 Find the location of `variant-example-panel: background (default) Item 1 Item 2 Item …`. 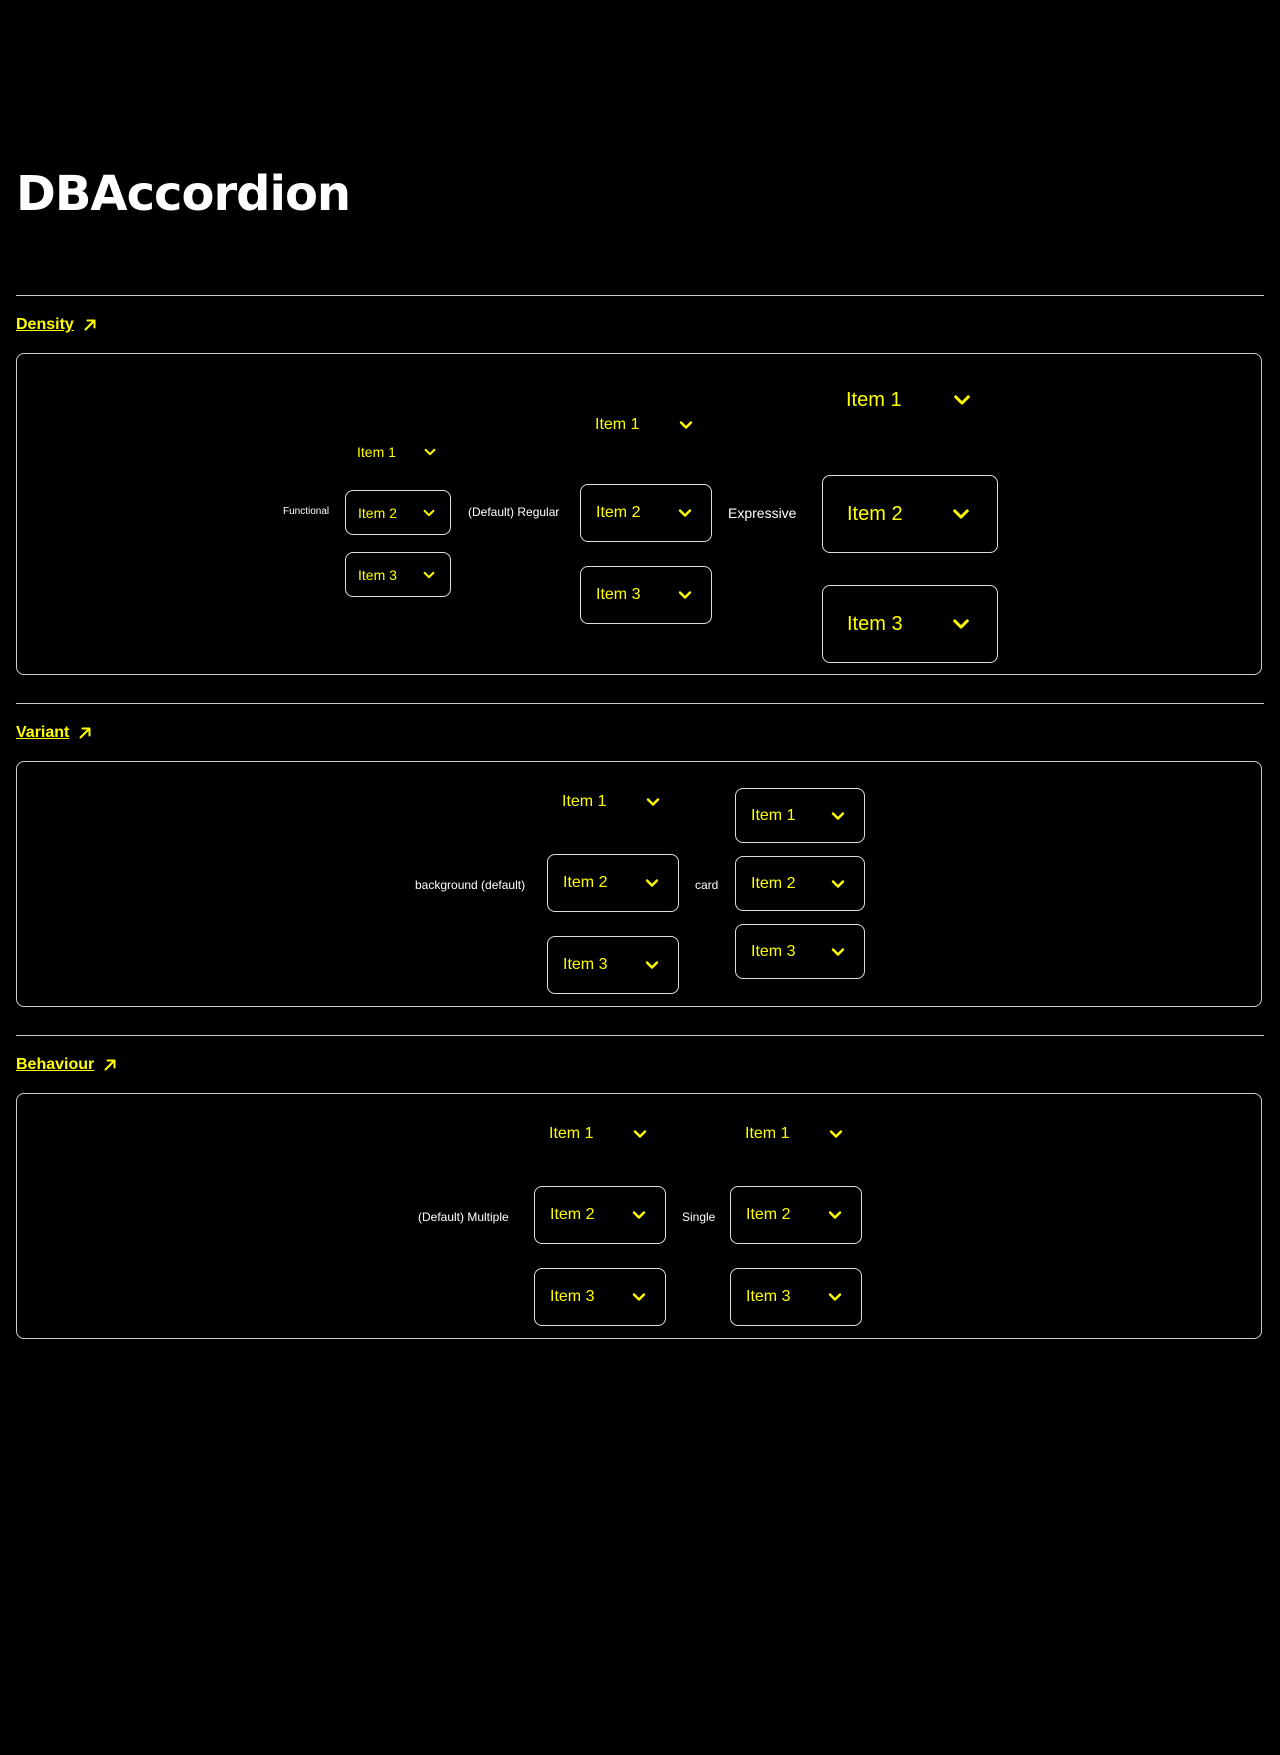

variant-example-panel: background (default) Item 1 Item 2 Item … is located at coordinates (639, 884).